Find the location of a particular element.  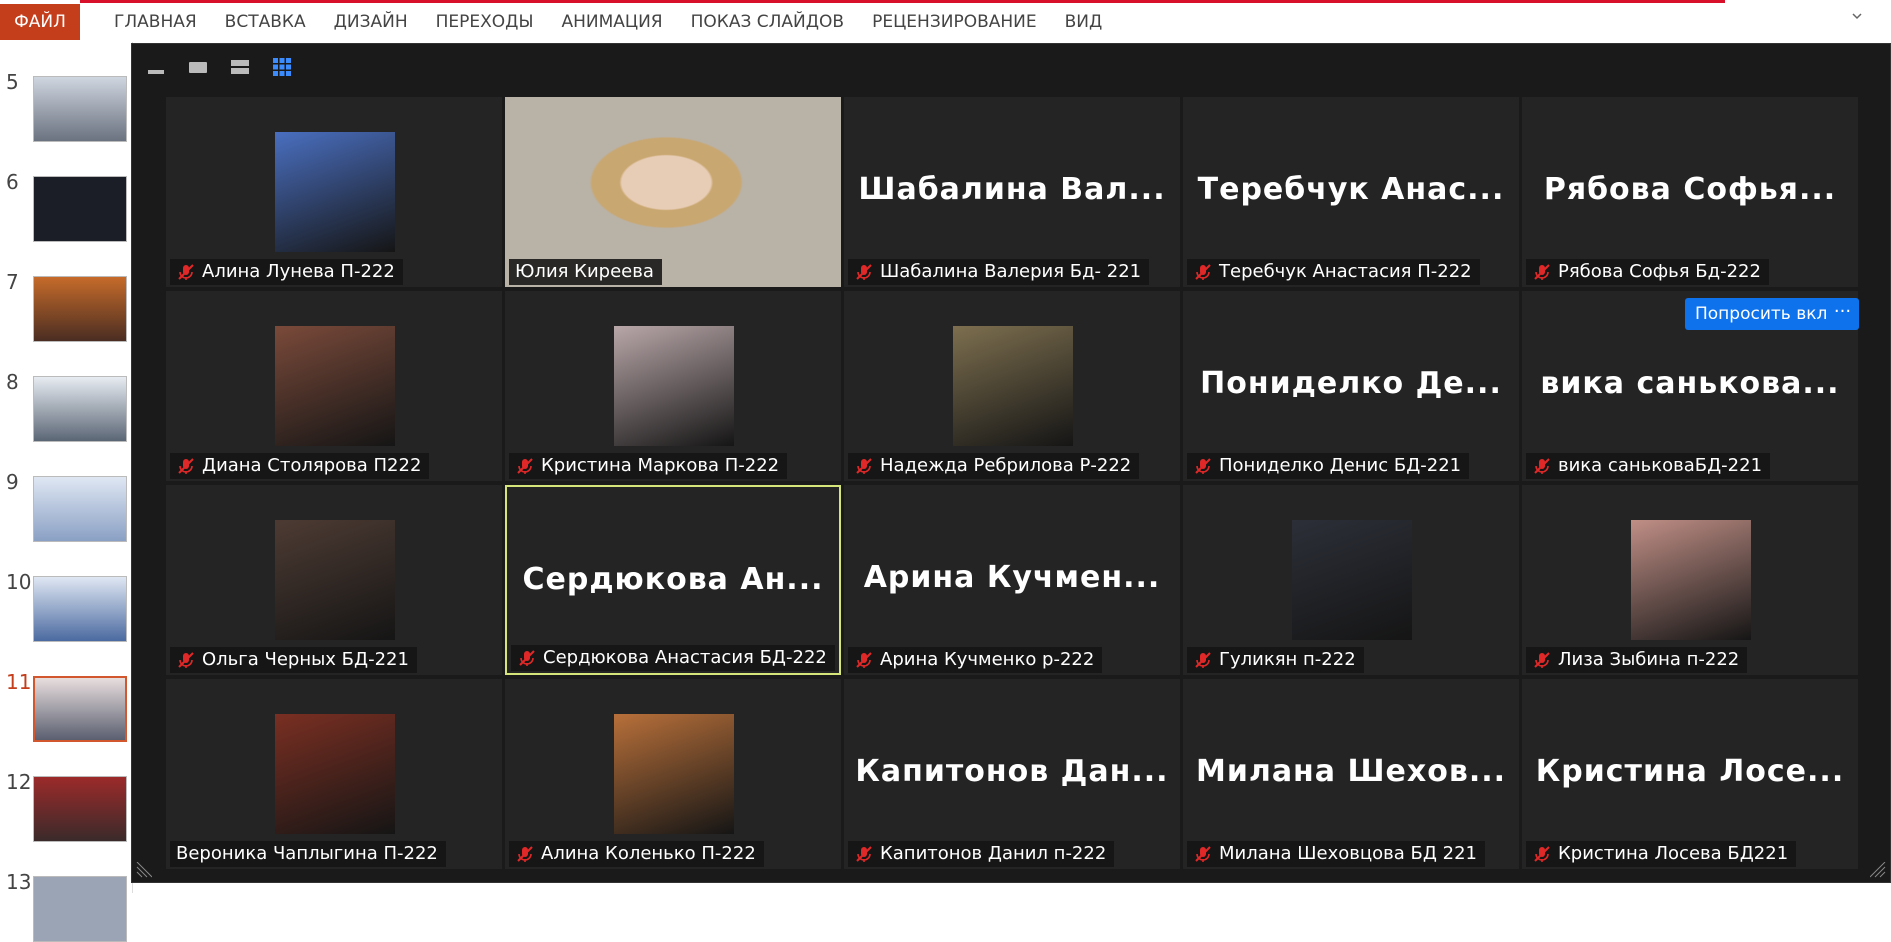

participant-name-label: Гуликян п-222 is located at coordinates (1275, 660).